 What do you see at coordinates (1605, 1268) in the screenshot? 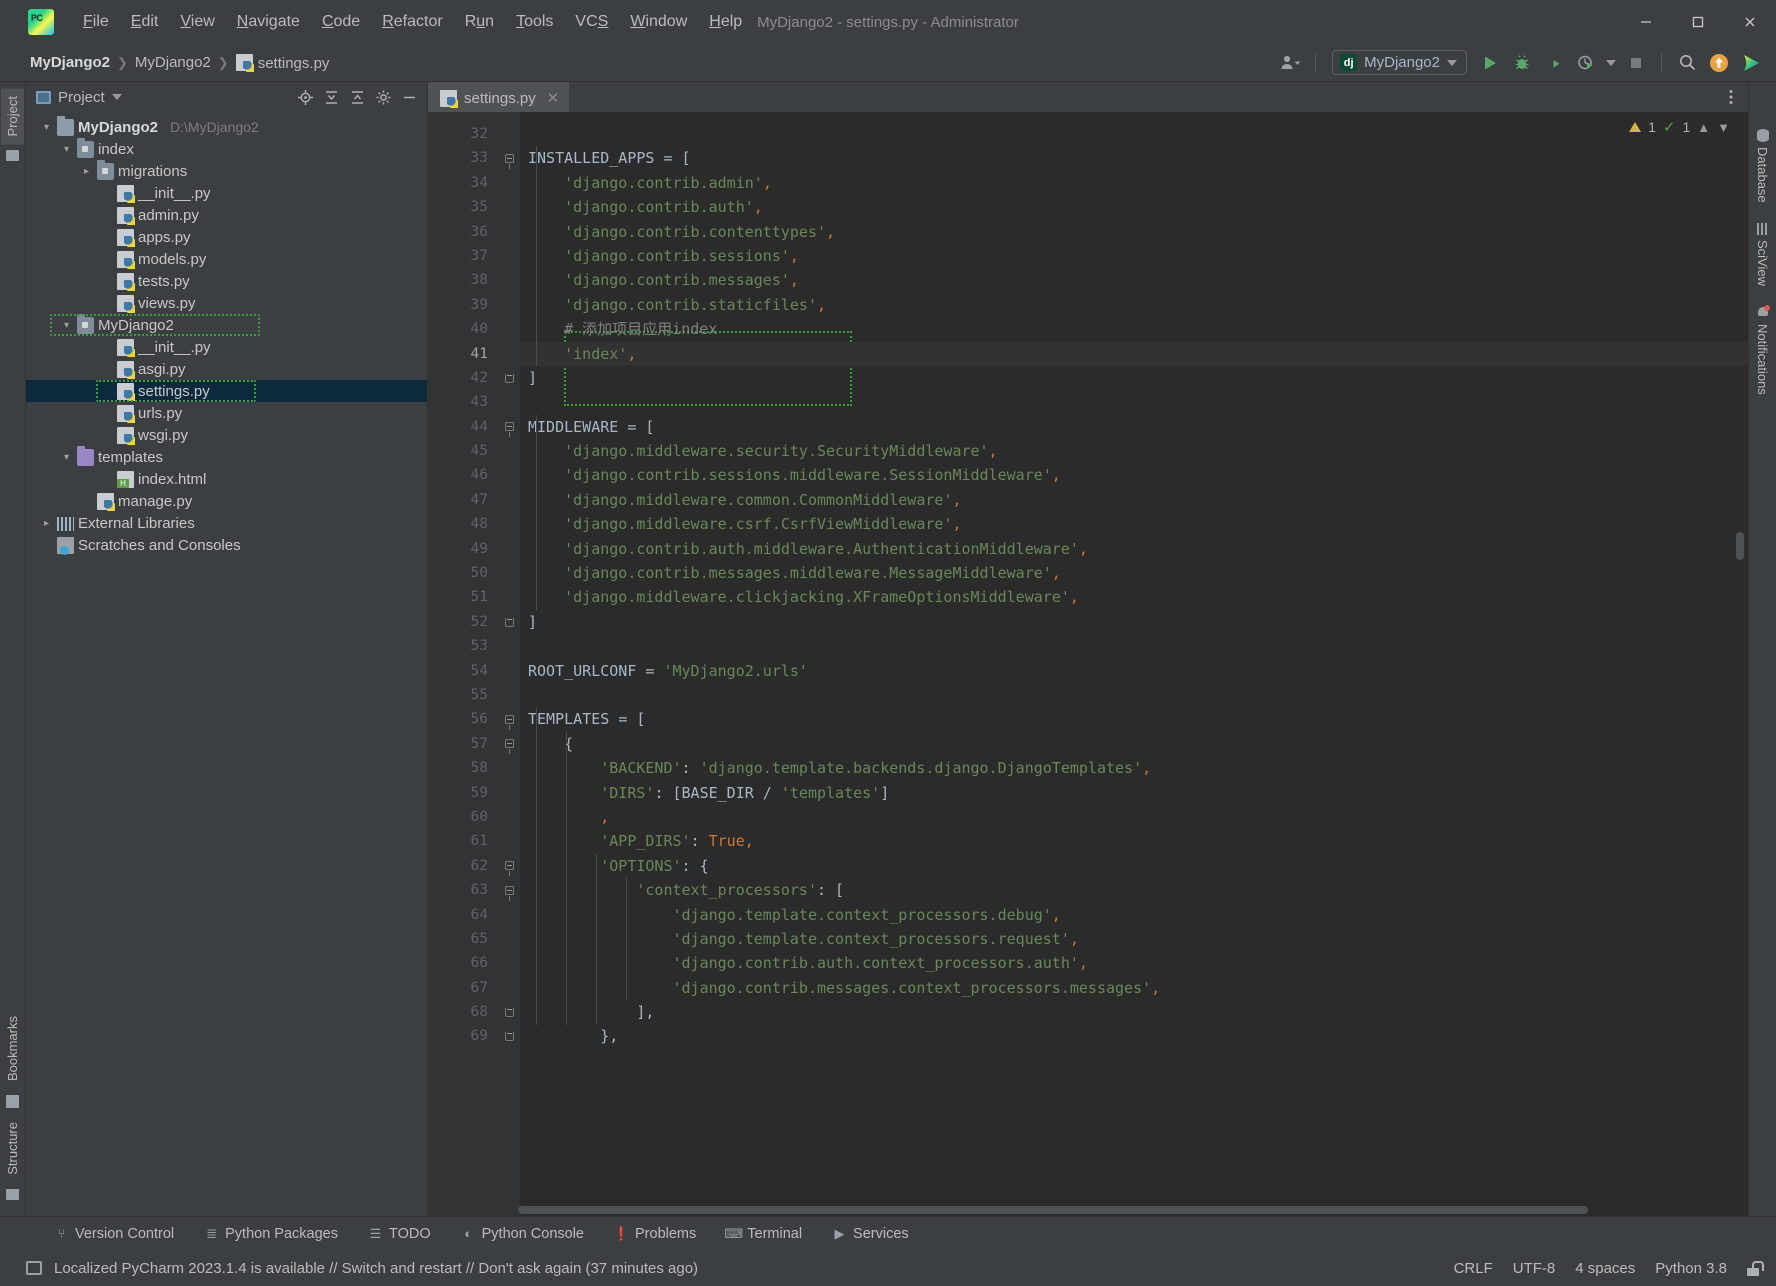
I see `indent-status: 4 spaces` at bounding box center [1605, 1268].